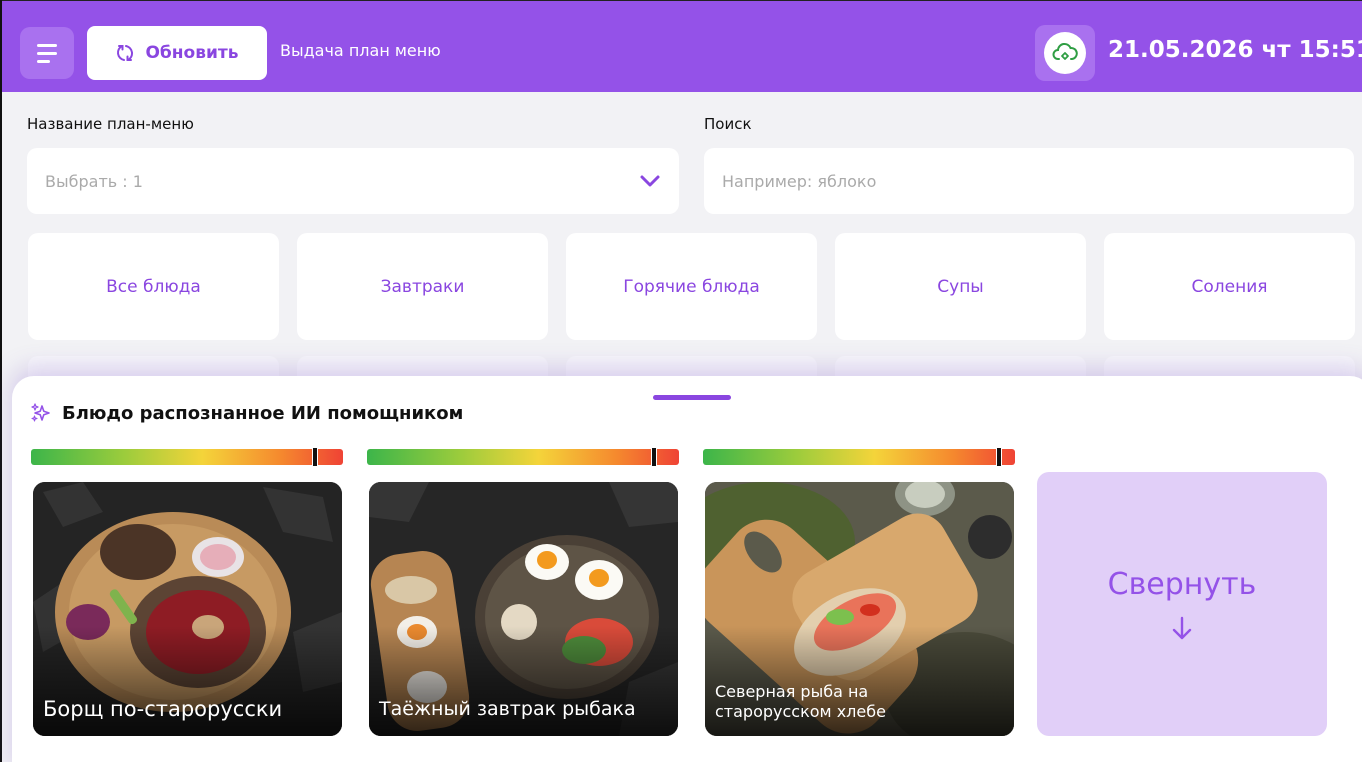 The height and width of the screenshot is (762, 1362). I want to click on menu-icon, so click(47, 53).